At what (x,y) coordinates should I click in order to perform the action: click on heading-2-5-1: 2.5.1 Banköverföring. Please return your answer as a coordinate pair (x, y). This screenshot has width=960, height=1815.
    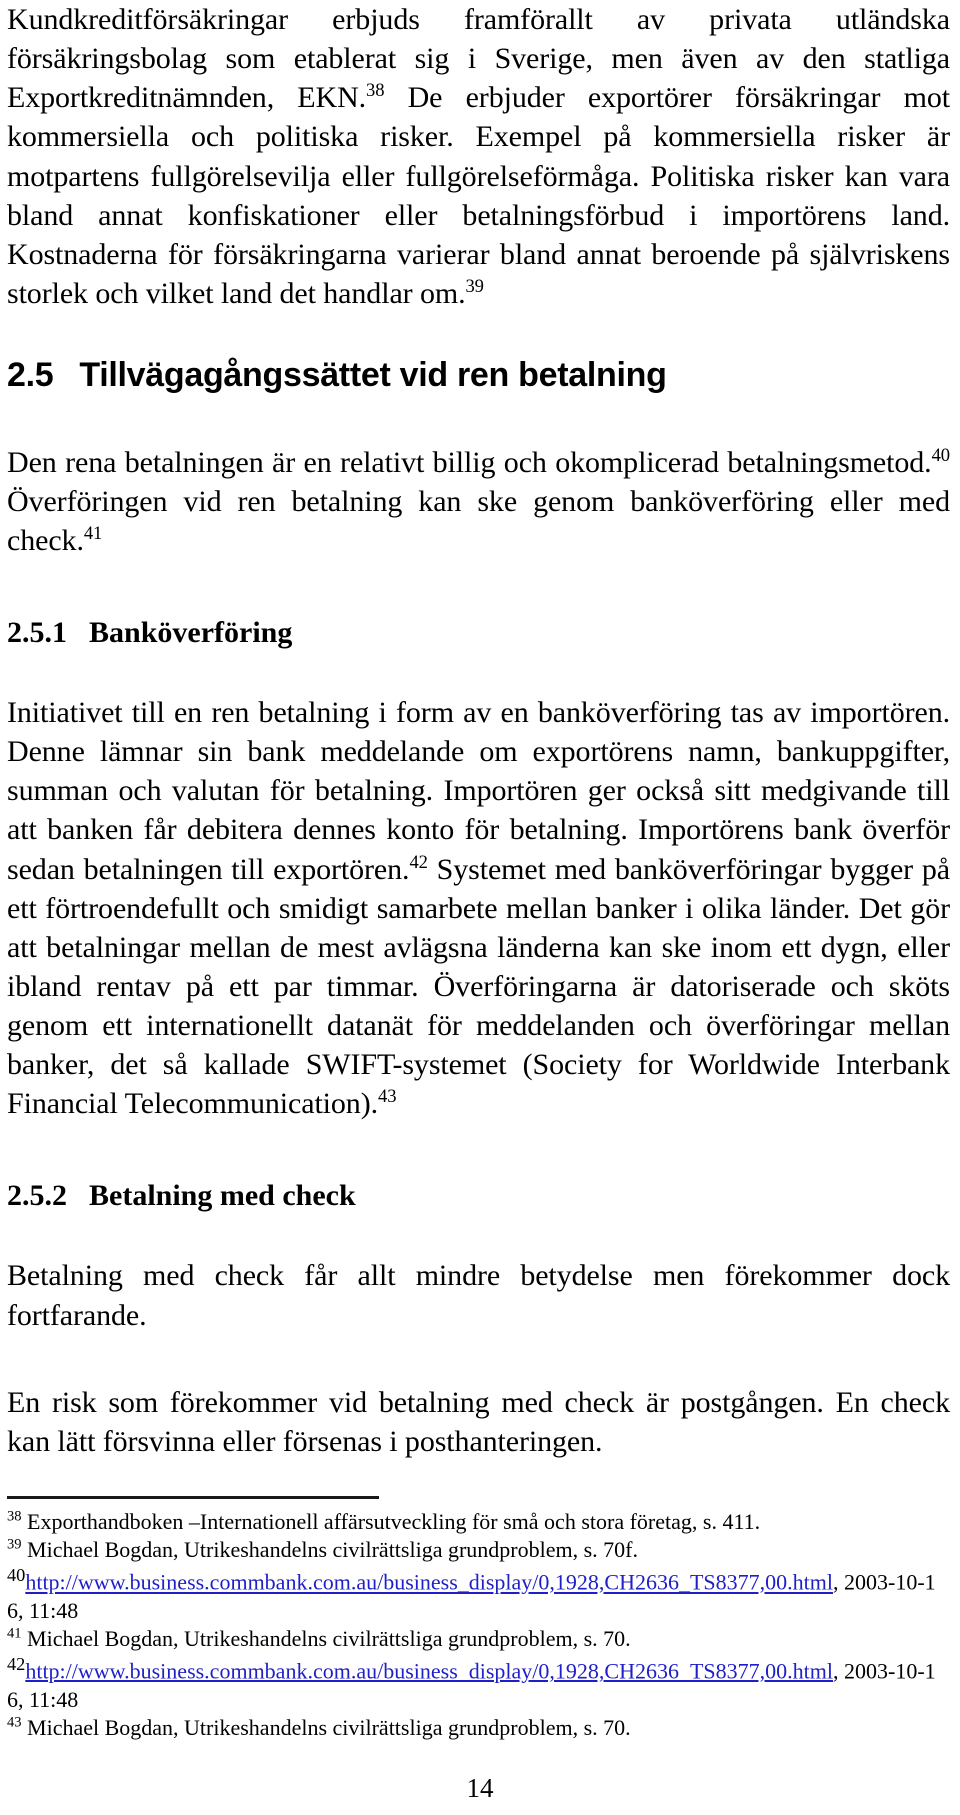
    Looking at the image, I should click on (478, 632).